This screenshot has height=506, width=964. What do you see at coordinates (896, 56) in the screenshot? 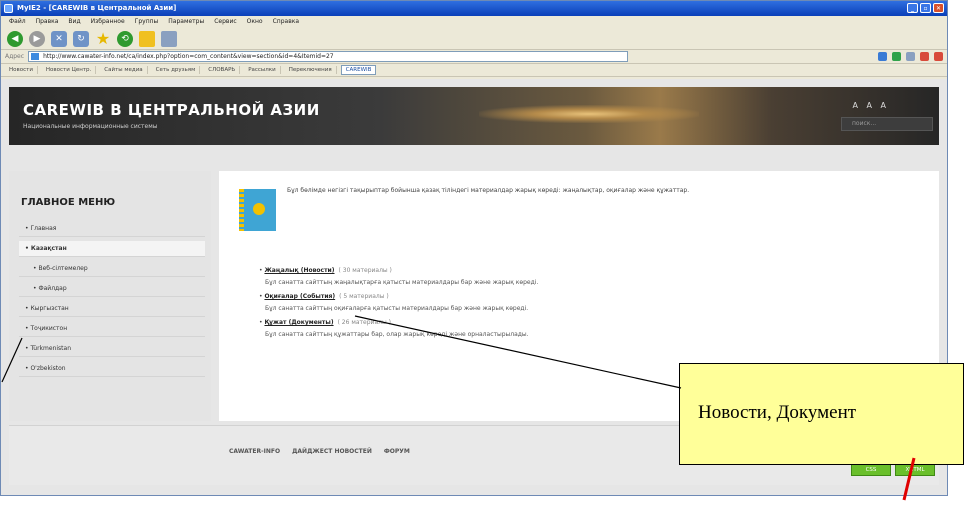
I see `status-icon` at bounding box center [896, 56].